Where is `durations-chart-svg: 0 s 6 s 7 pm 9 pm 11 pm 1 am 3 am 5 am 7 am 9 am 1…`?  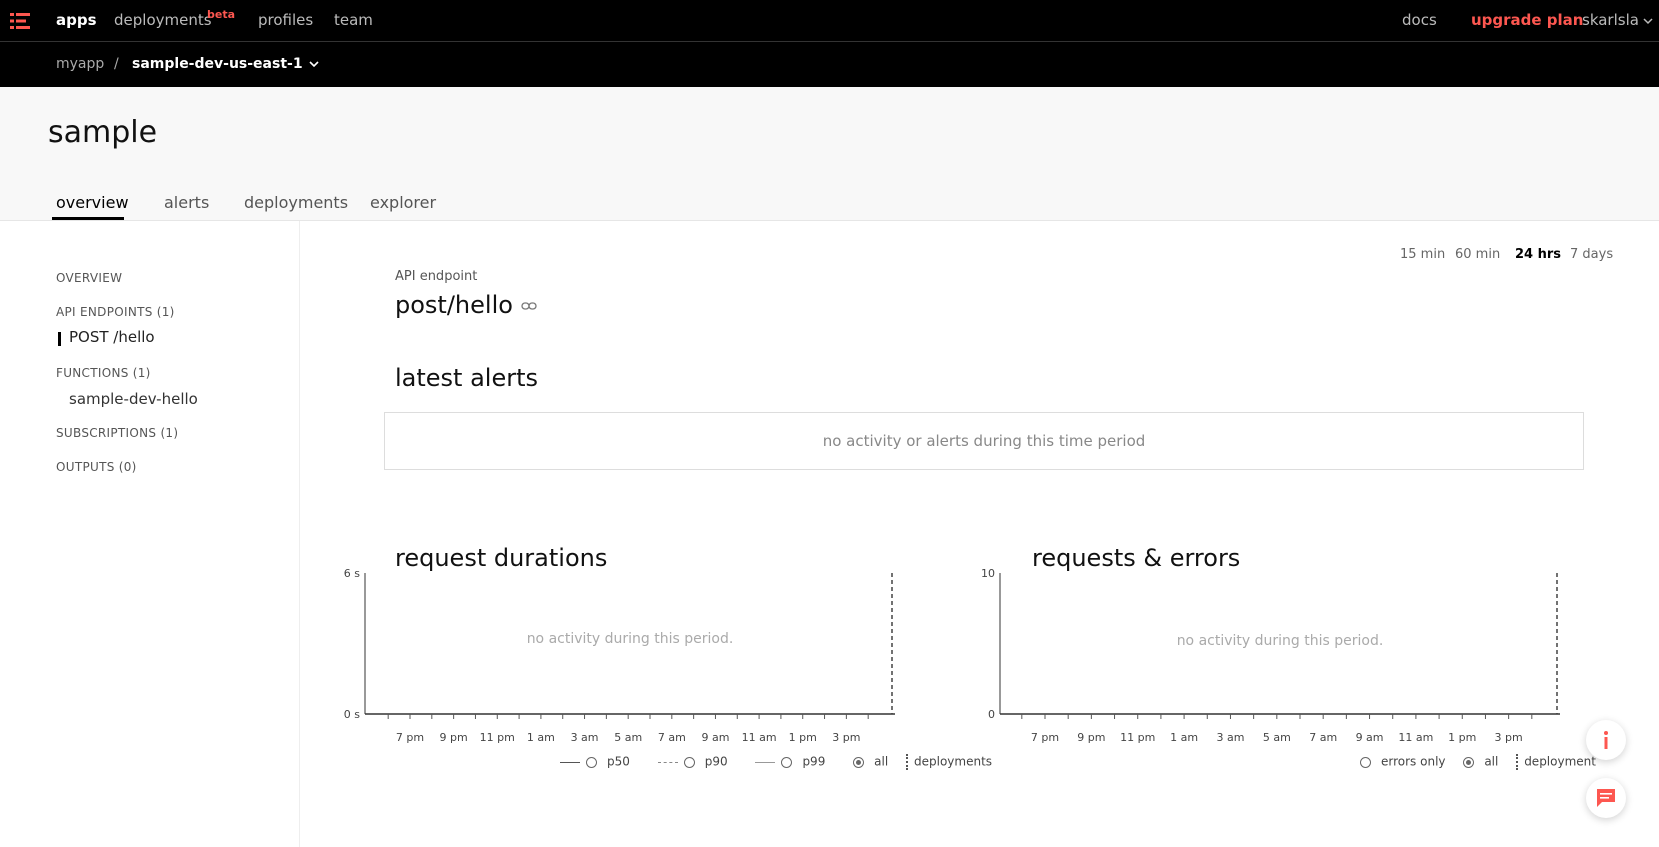
durations-chart-svg: 0 s 6 s 7 pm 9 pm 11 pm 1 am 3 am 5 am 7 am 9 am 1… is located at coordinates (619, 655).